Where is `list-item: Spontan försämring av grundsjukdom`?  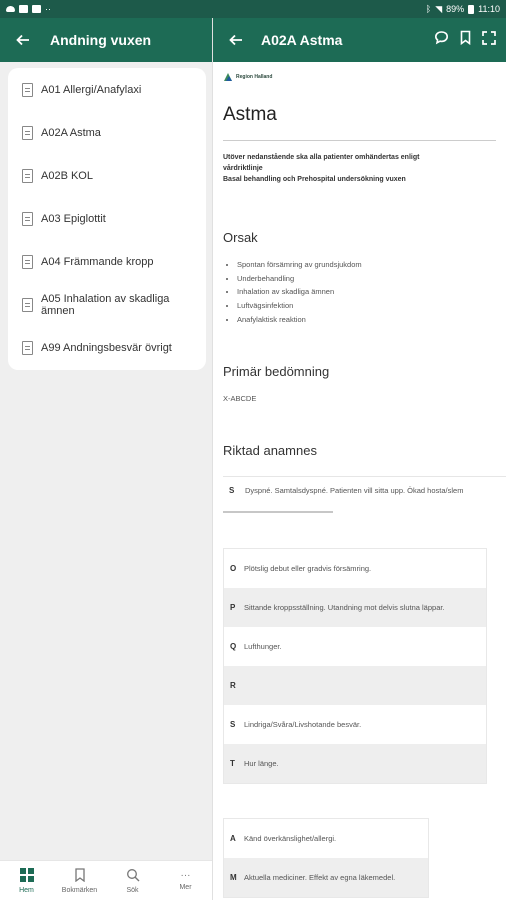
list-item: Spontan försämring av grundsjukdom is located at coordinates (299, 265).